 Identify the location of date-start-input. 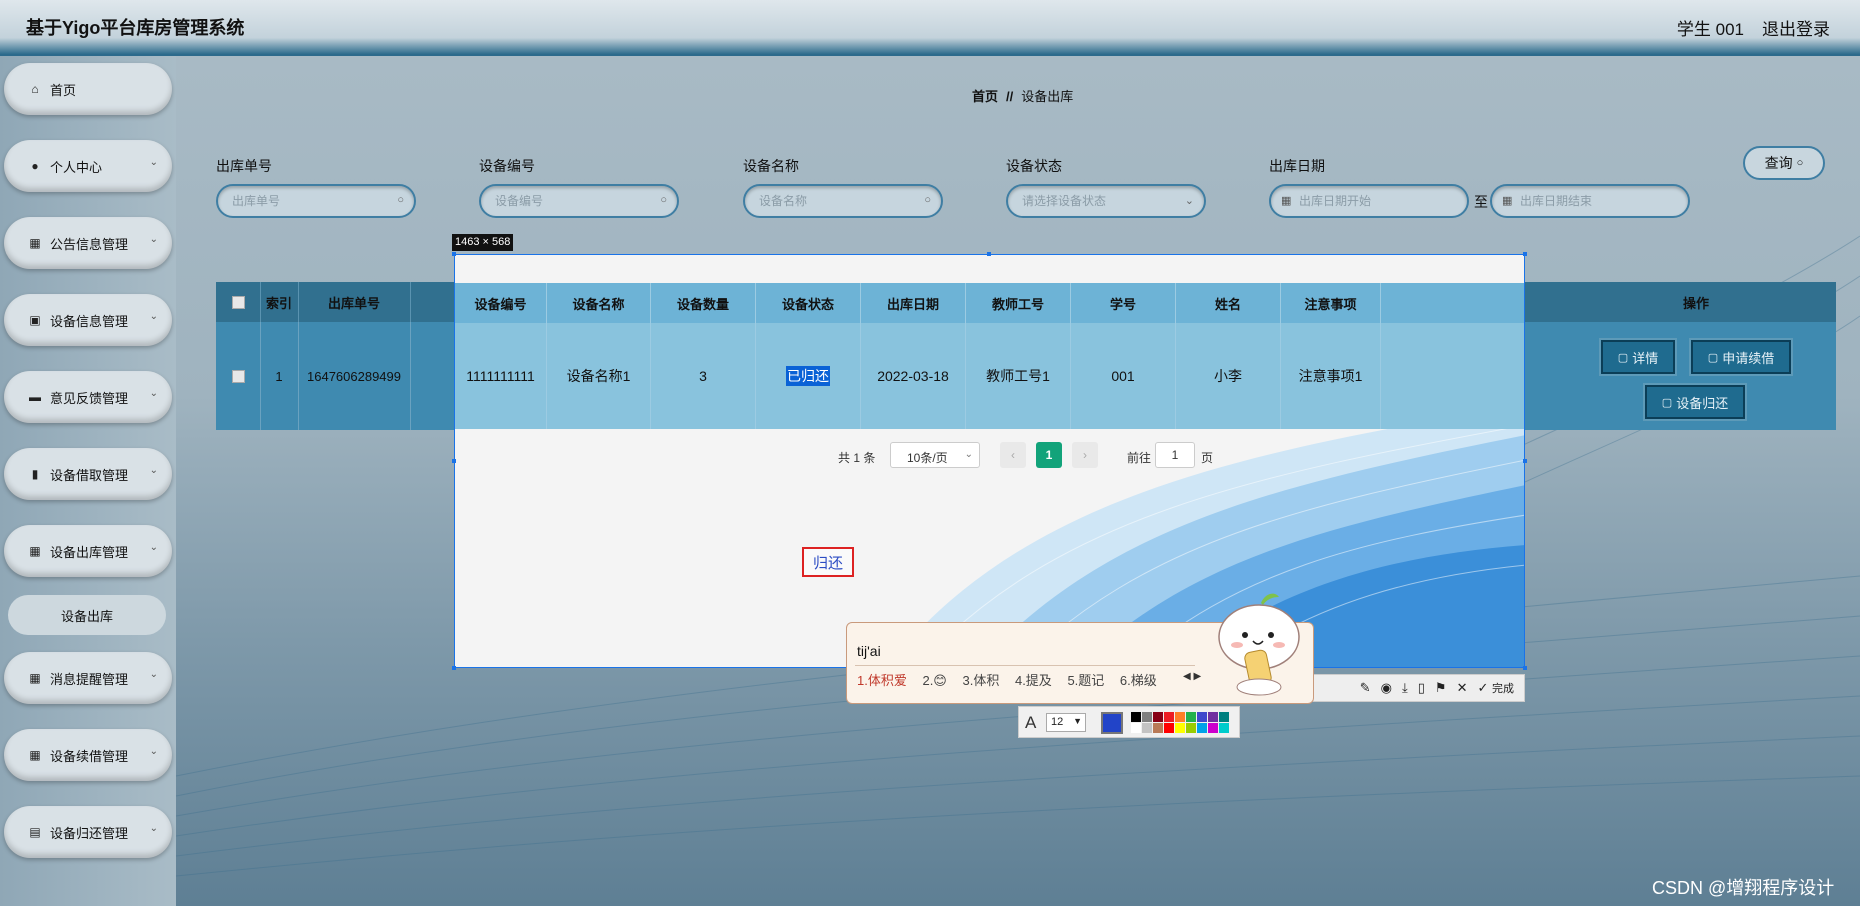
(1369, 201).